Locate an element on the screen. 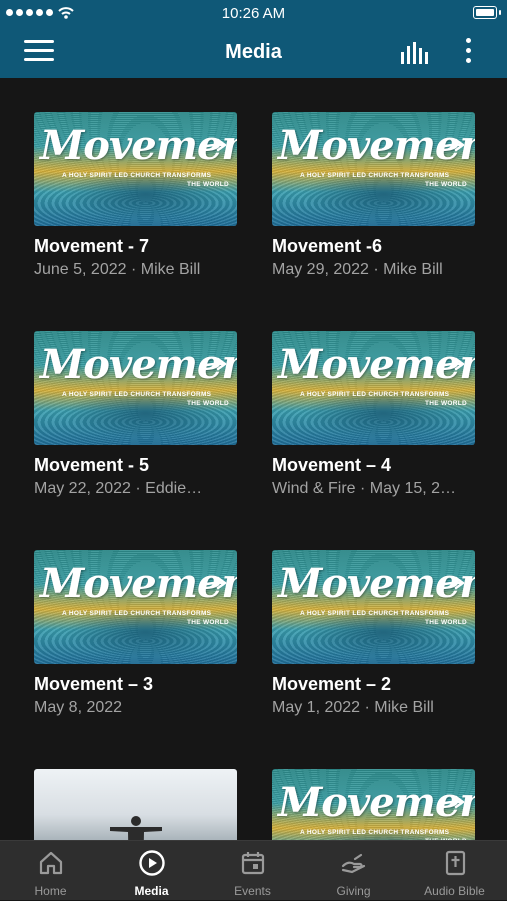 This screenshot has height=901, width=507. status-bar: 10:26 AM is located at coordinates (253, 14).